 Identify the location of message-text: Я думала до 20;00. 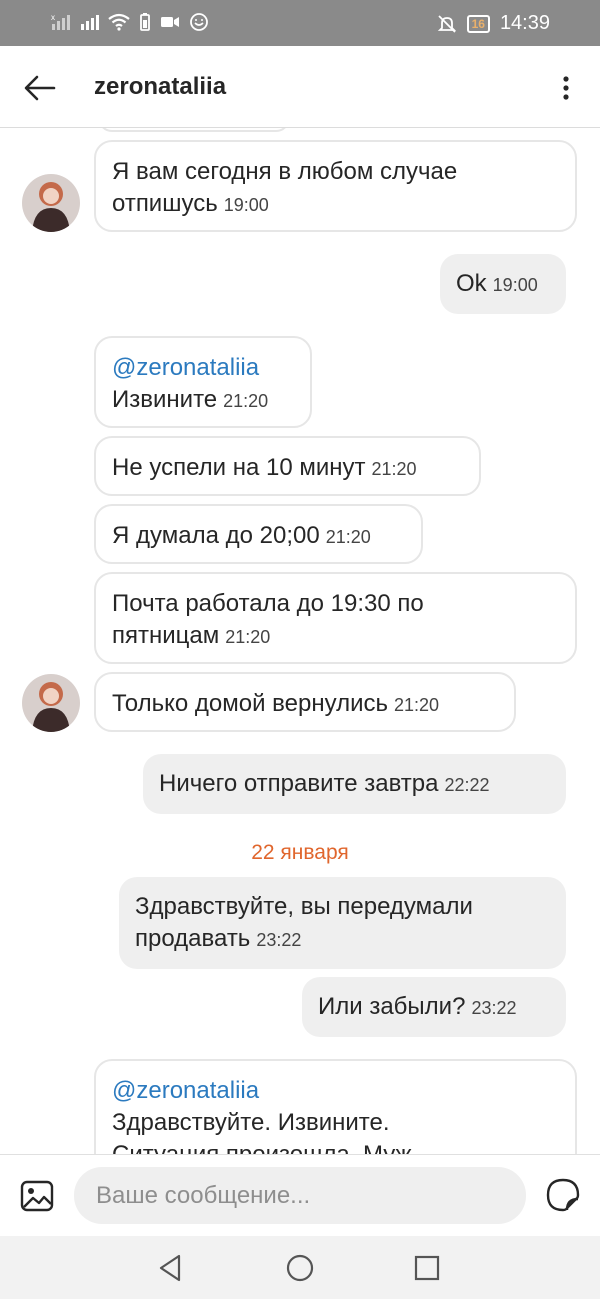
(216, 535).